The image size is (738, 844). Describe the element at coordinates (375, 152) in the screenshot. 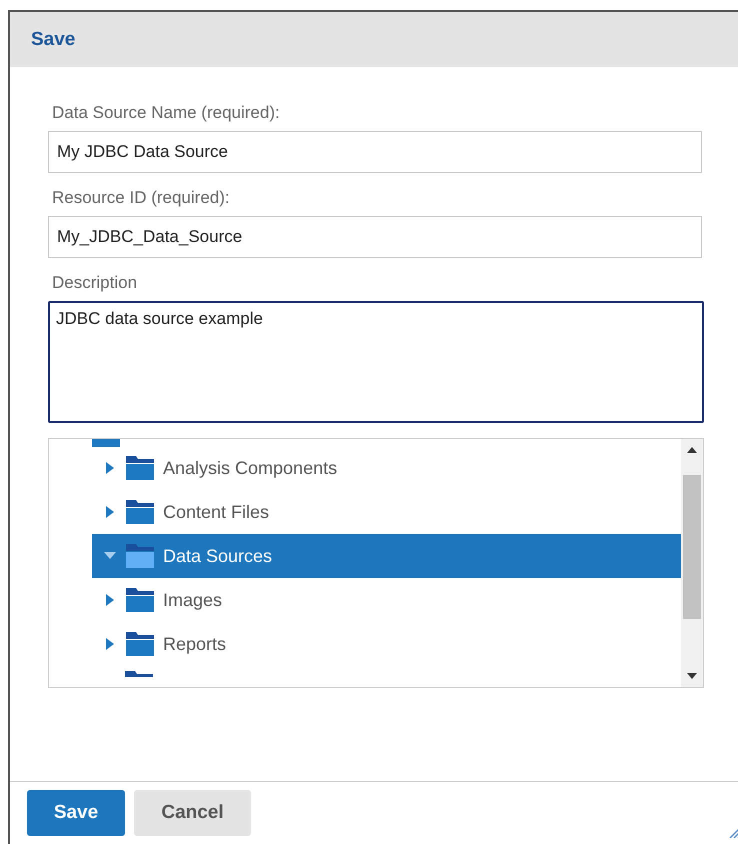

I see `input-field: My JDBC Data Source` at that location.